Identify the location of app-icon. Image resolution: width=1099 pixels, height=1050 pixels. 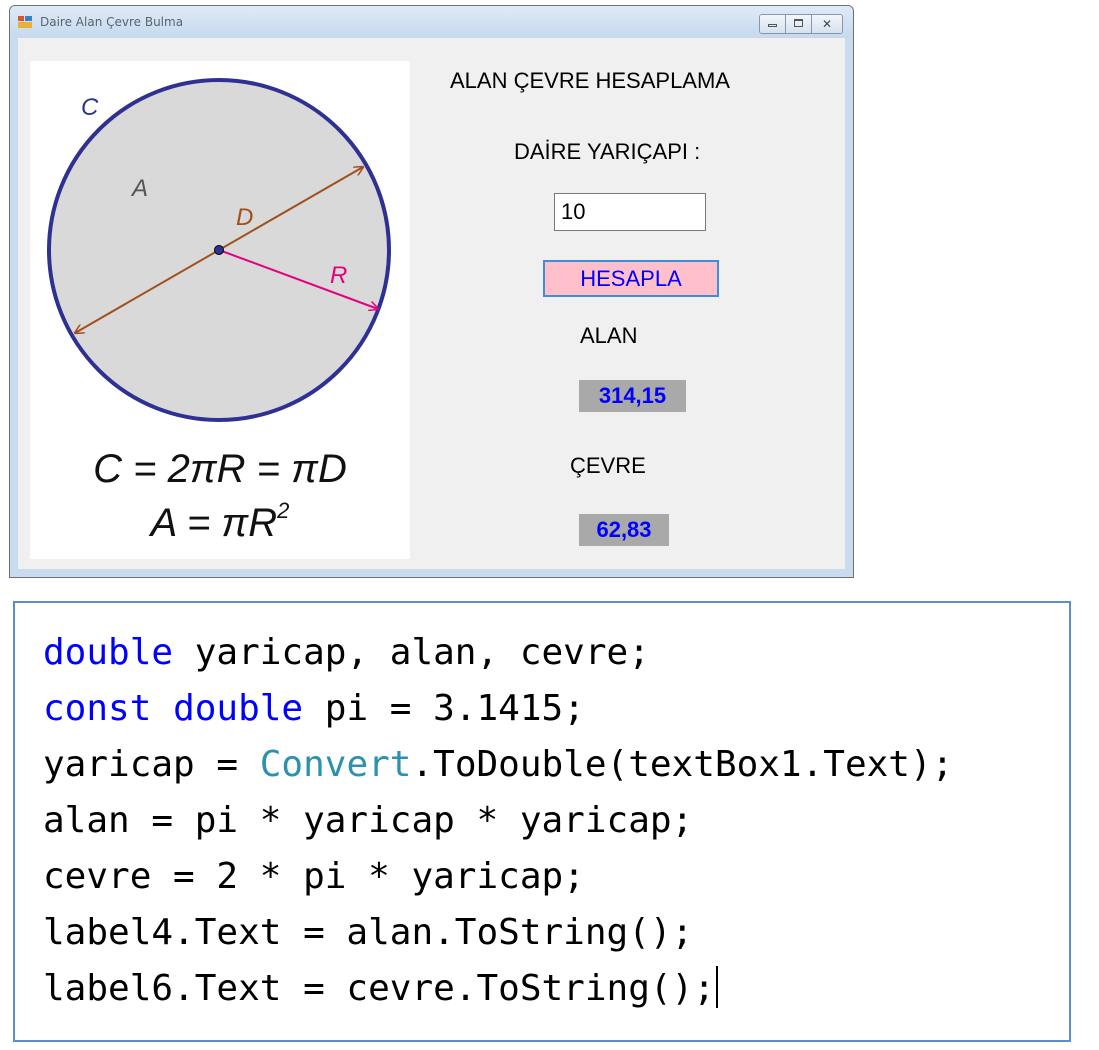
(25, 22).